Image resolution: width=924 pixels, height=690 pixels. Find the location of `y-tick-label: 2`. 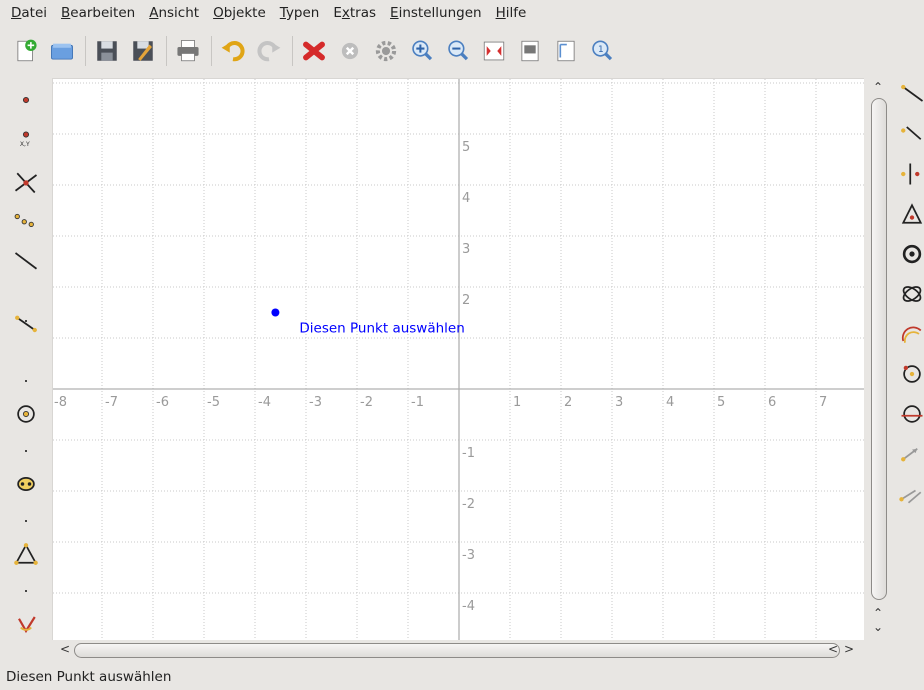

y-tick-label: 2 is located at coordinates (466, 300).